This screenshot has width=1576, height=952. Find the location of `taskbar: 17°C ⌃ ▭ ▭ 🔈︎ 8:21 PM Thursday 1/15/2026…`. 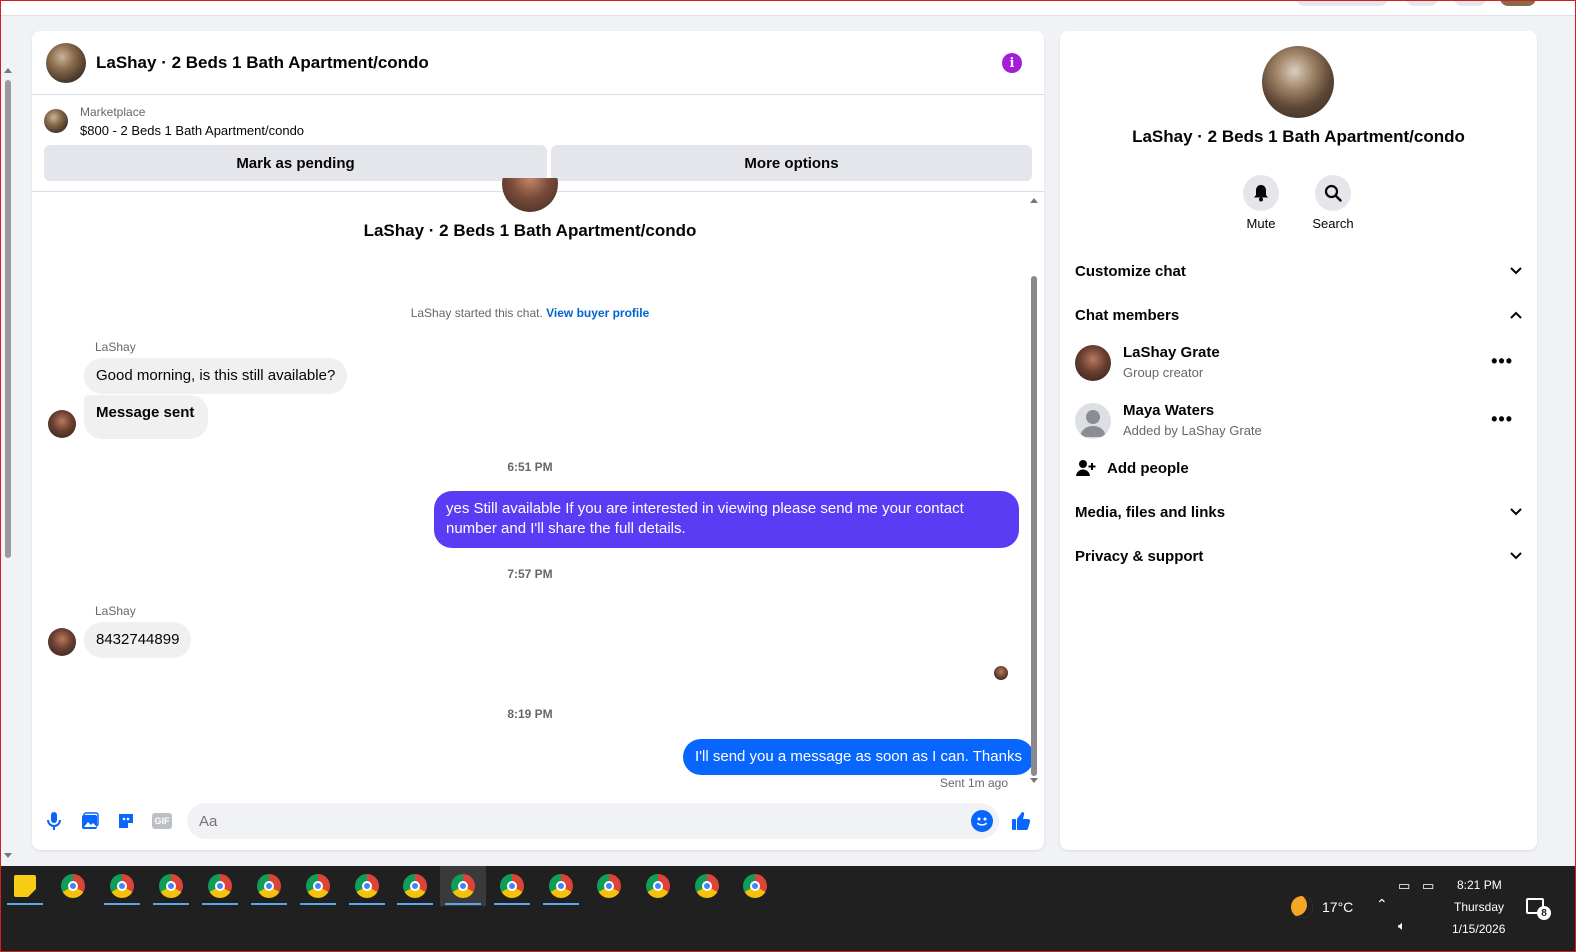

taskbar: 17°C ⌃ ▭ ▭ 🔈︎ 8:21 PM Thursday 1/15/2026… is located at coordinates (788, 909).